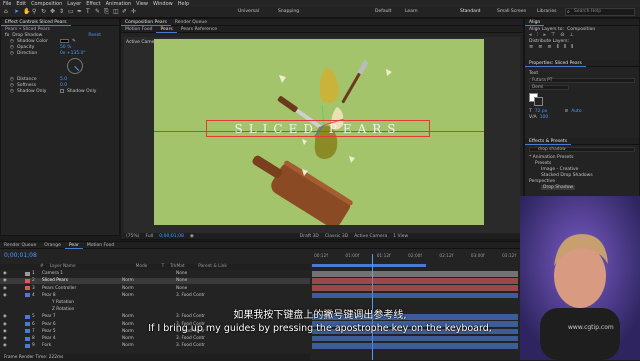 This screenshot has width=640, height=361. I want to click on menu-composition: Composition, so click(46, 4).